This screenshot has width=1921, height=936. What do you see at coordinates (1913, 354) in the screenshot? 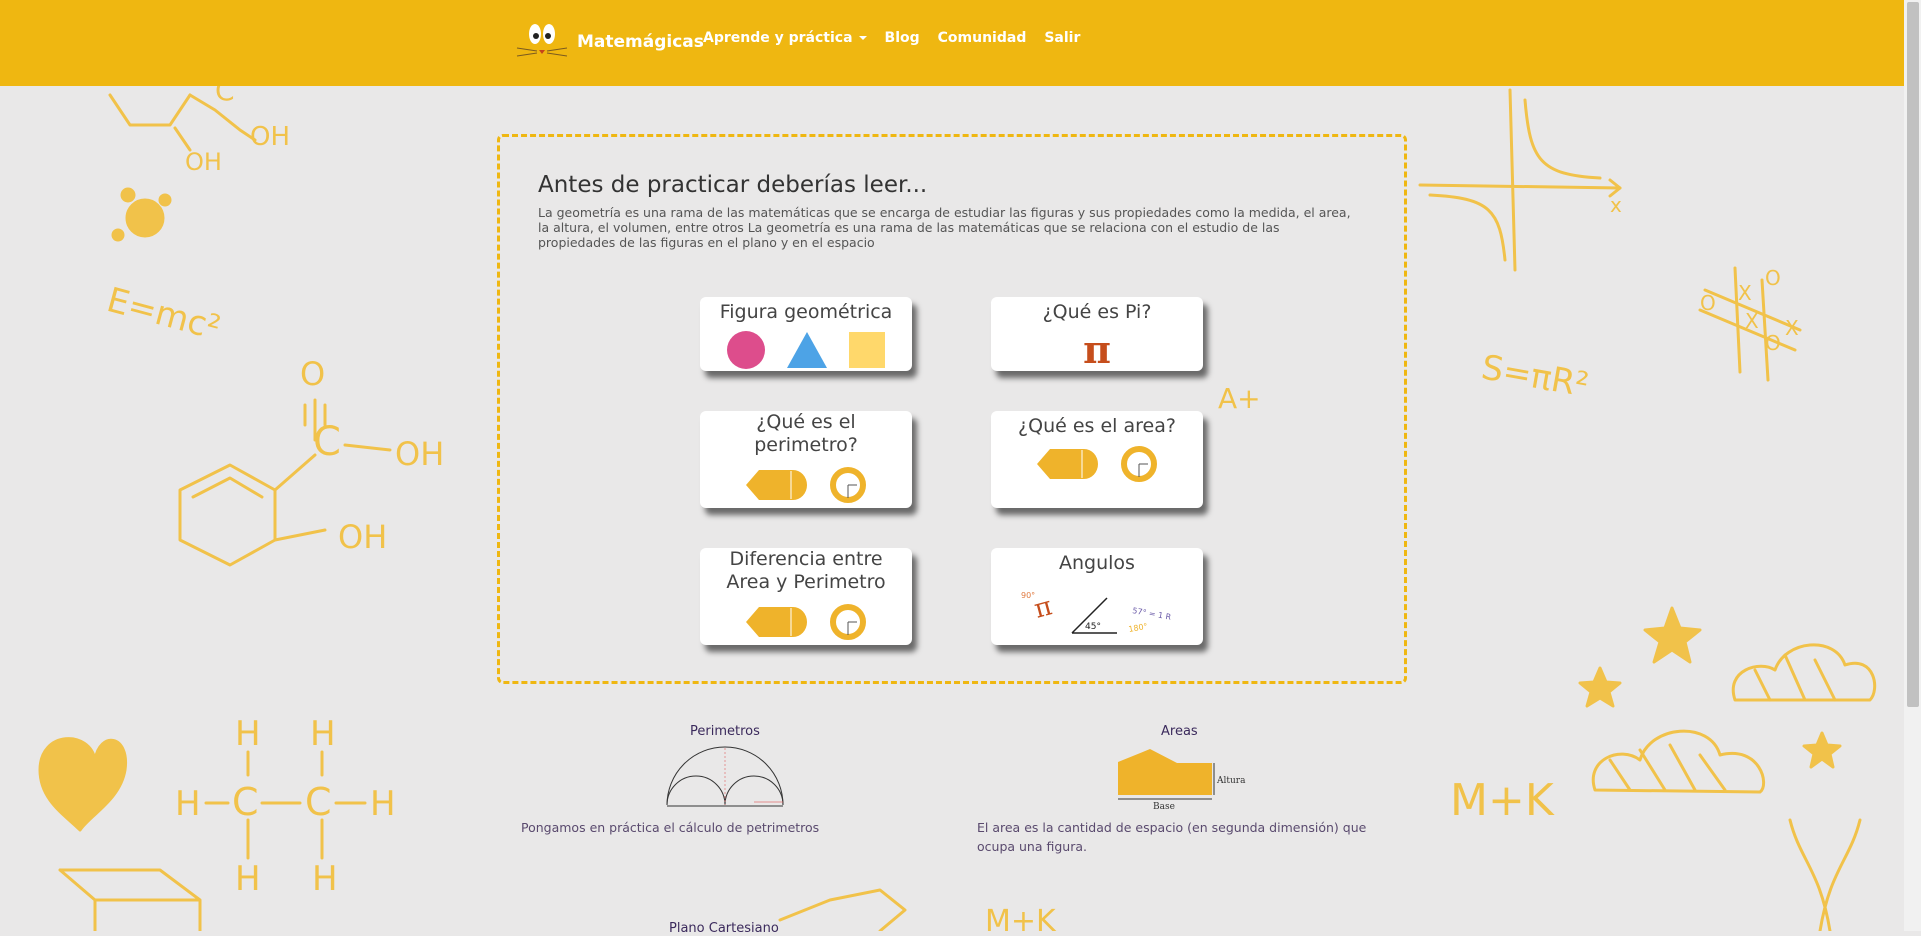
I see `scrollbar-thumb` at bounding box center [1913, 354].